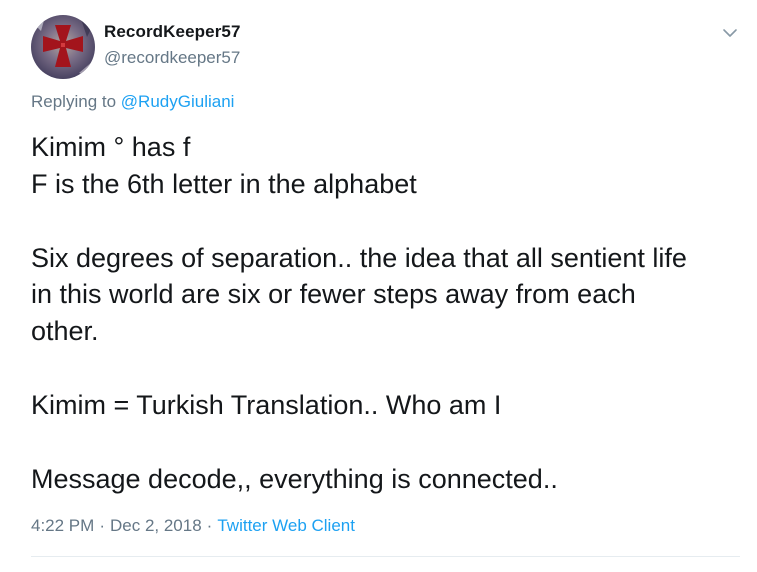  What do you see at coordinates (385, 556) in the screenshot?
I see `divider` at bounding box center [385, 556].